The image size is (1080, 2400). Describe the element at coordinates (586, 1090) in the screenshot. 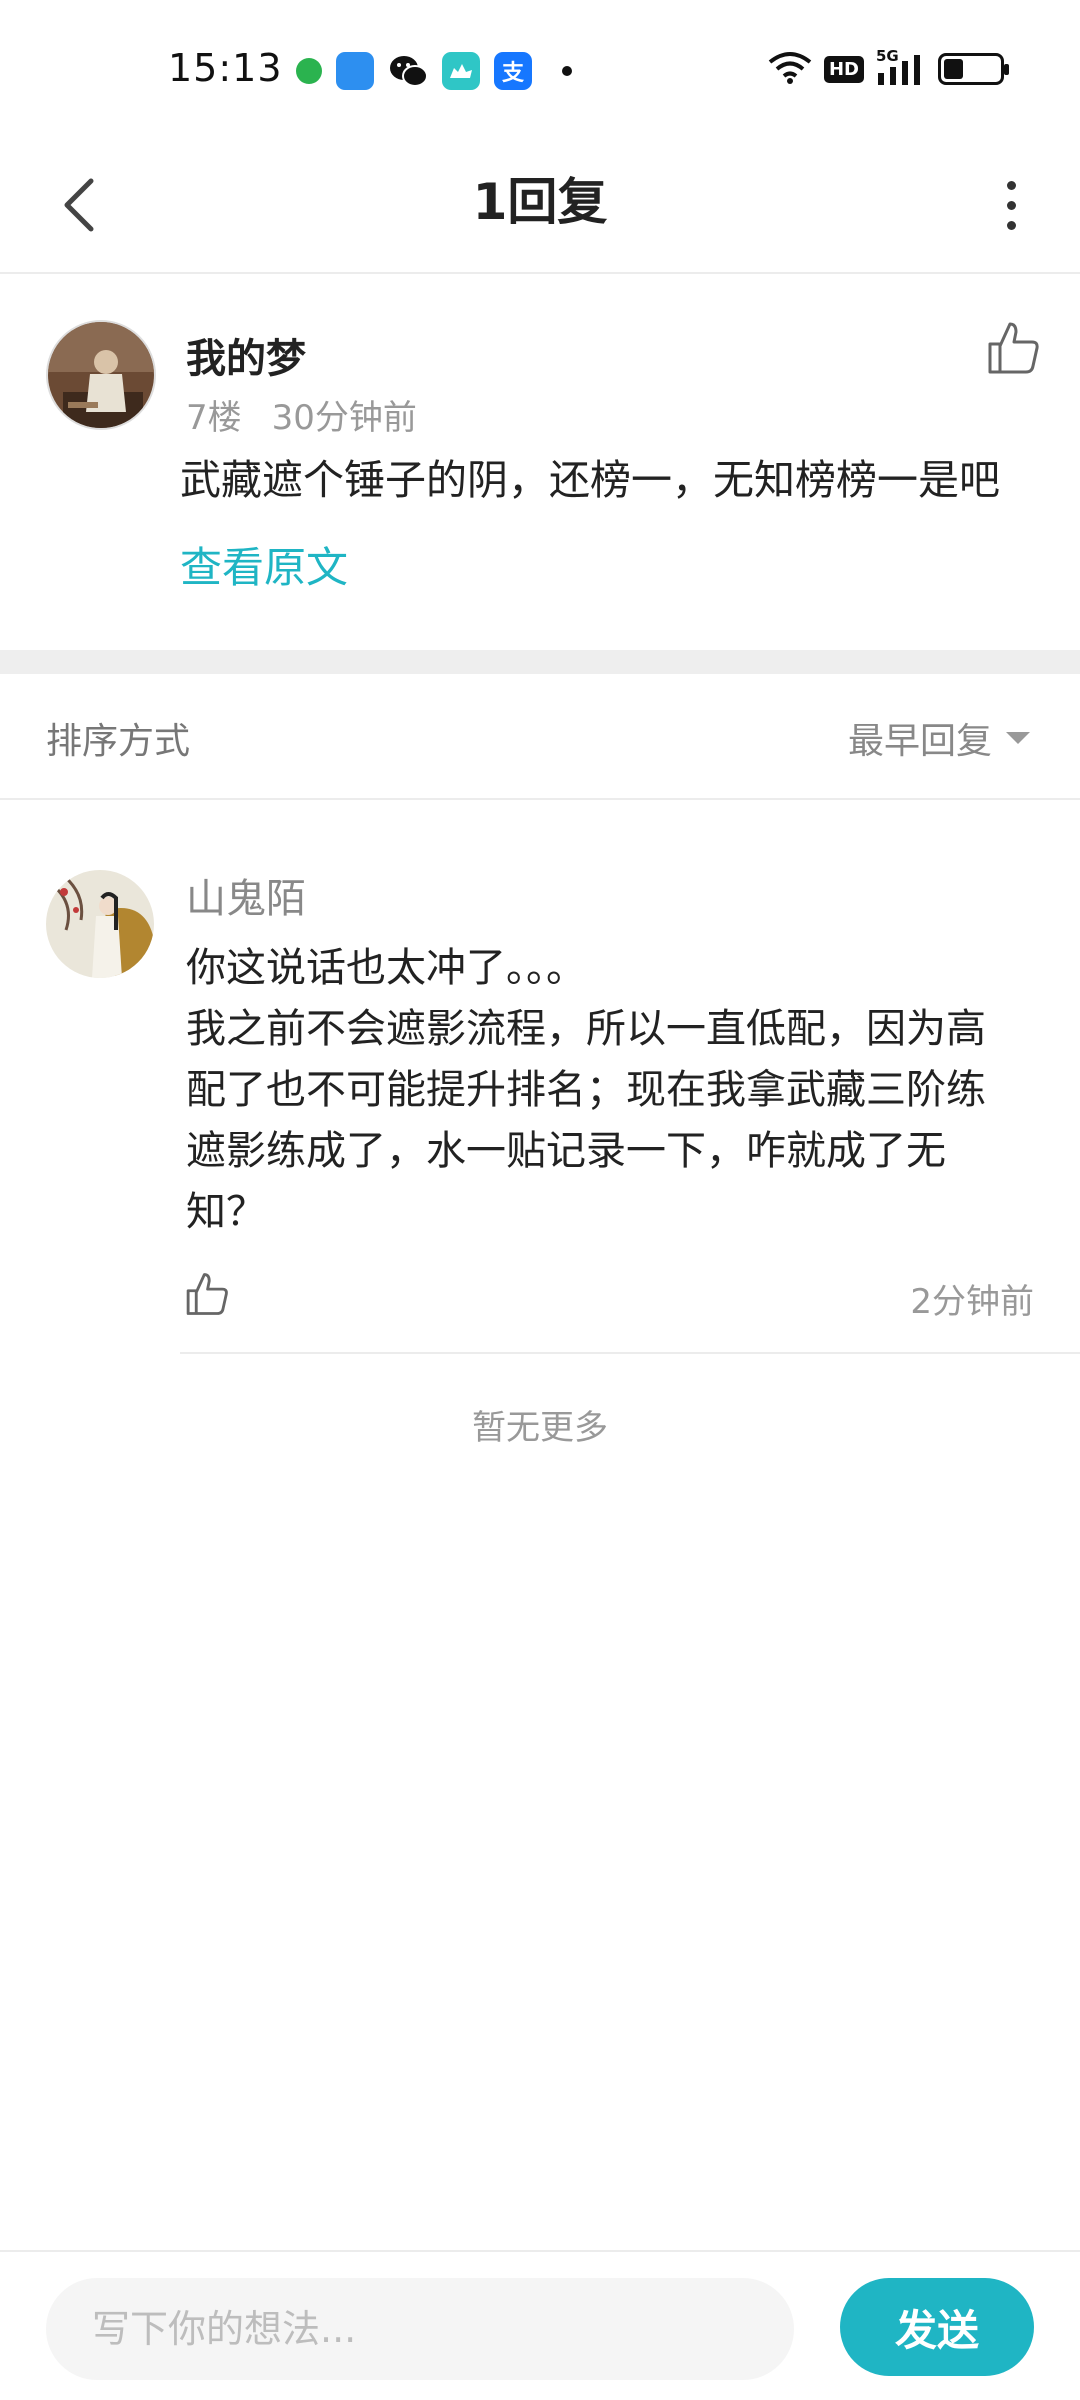

I see `reply-text-line: 配了也不可能提升排名；现在我拿武藏三阶练` at that location.